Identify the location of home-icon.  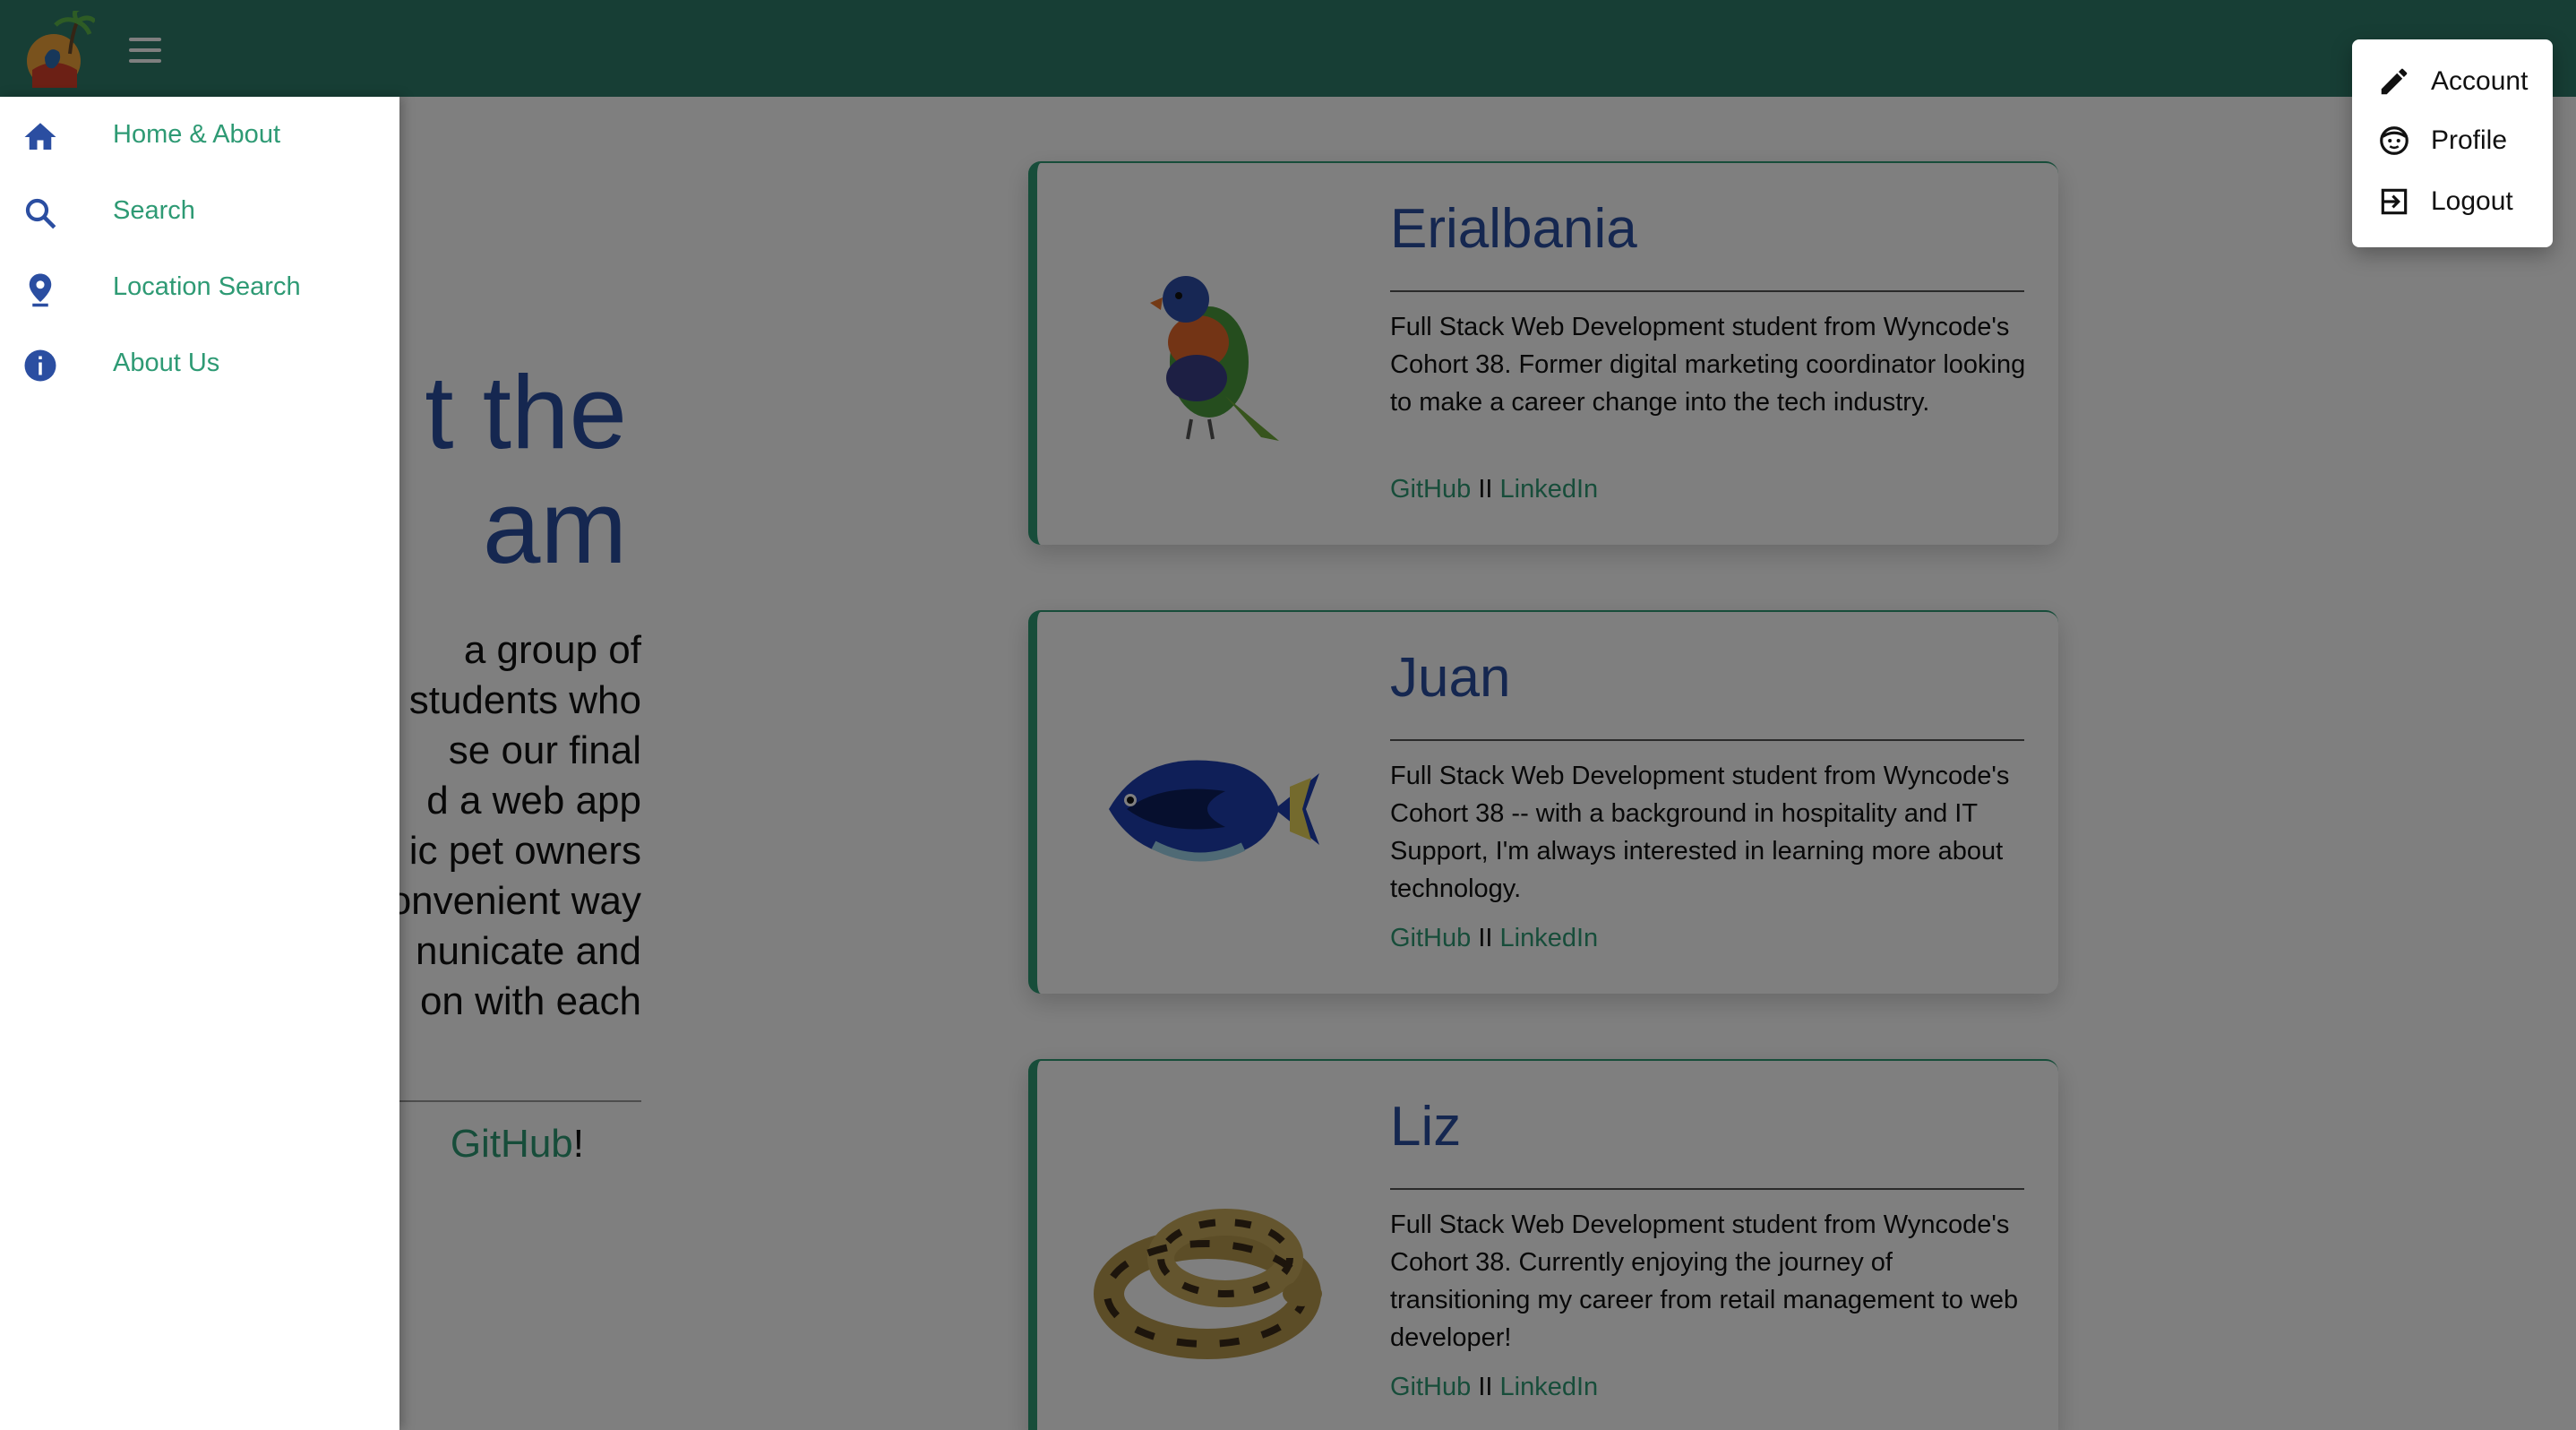
(40, 136).